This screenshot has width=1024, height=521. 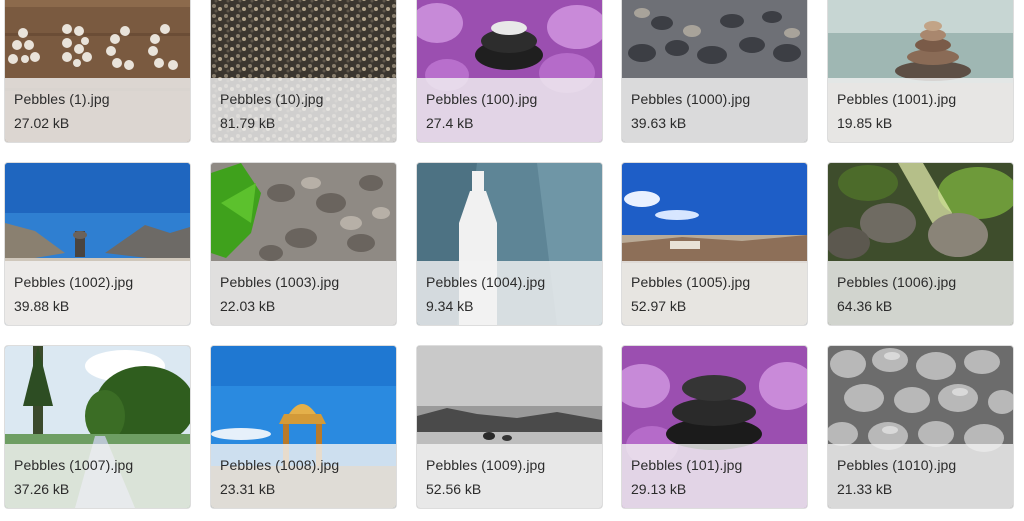 I want to click on file-caption: Pebbles (1001).jpg 19.85 kB, so click(x=920, y=110).